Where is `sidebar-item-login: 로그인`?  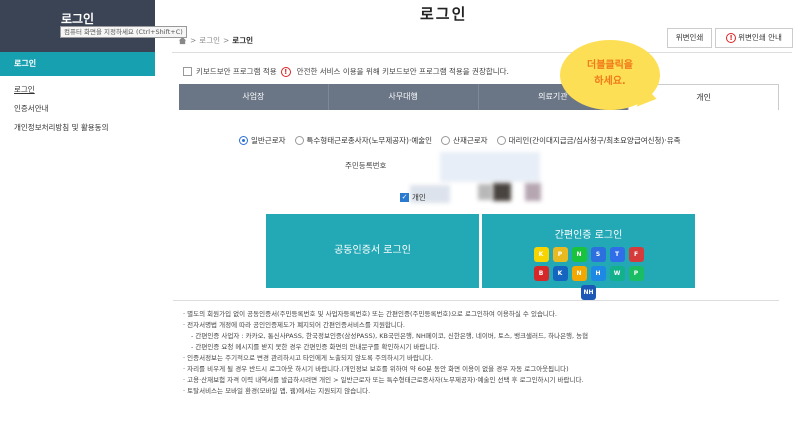
sidebar-item-login: 로그인 is located at coordinates (77, 89).